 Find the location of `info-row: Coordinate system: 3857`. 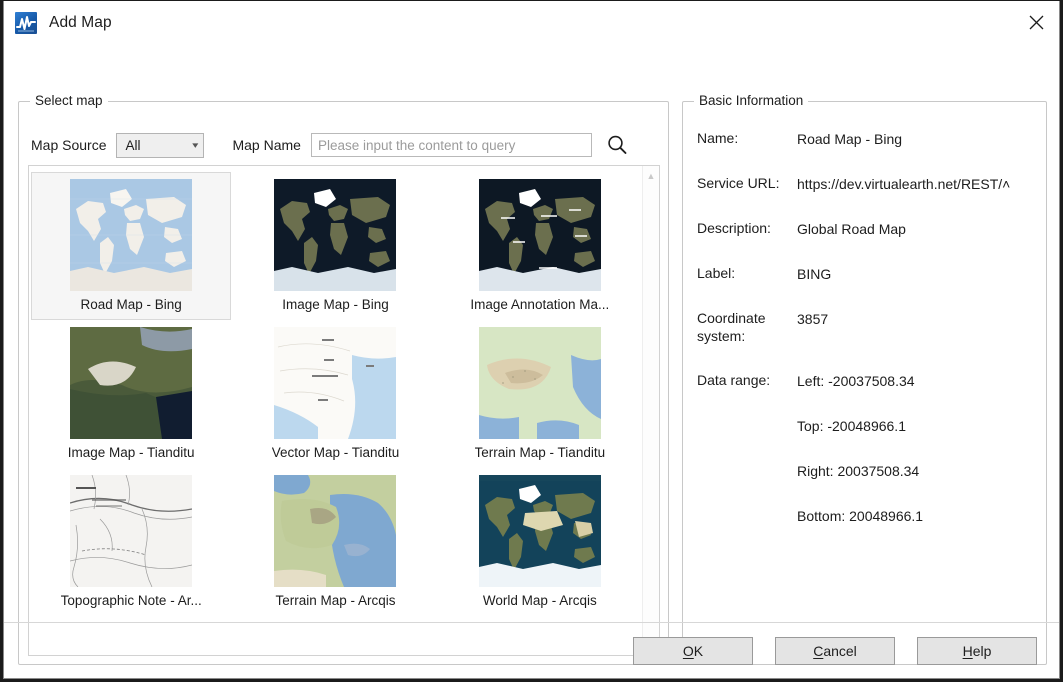

info-row: Coordinate system: 3857 is located at coordinates (868, 328).